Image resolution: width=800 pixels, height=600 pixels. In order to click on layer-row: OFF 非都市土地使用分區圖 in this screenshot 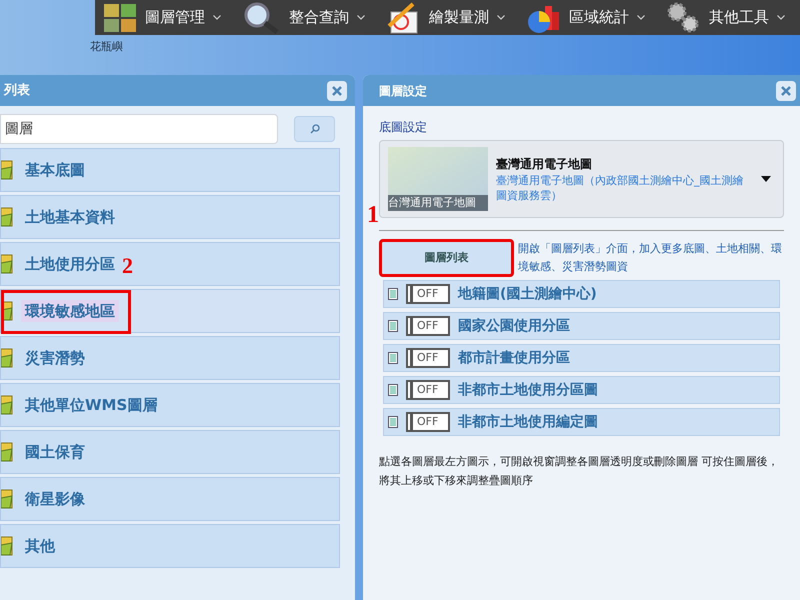, I will do `click(581, 390)`.